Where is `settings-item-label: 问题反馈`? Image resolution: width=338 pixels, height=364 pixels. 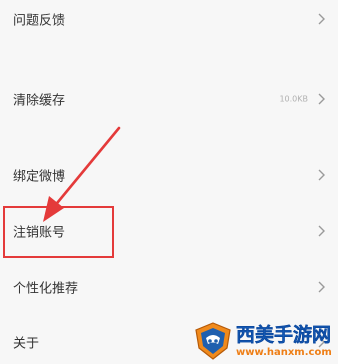
settings-item-label: 问题反馈 is located at coordinates (39, 21).